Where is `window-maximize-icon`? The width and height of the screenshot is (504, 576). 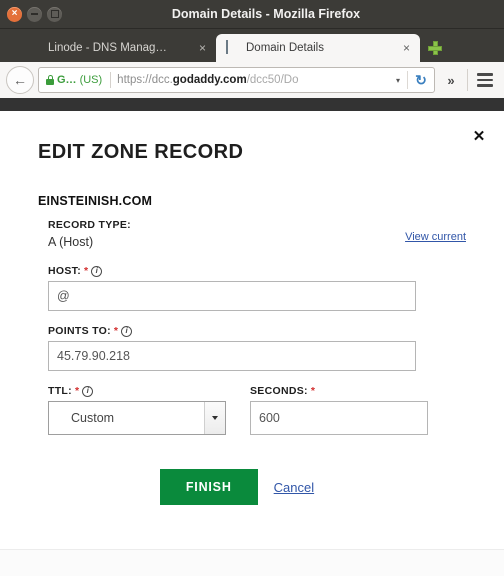
window-maximize-icon is located at coordinates (54, 14).